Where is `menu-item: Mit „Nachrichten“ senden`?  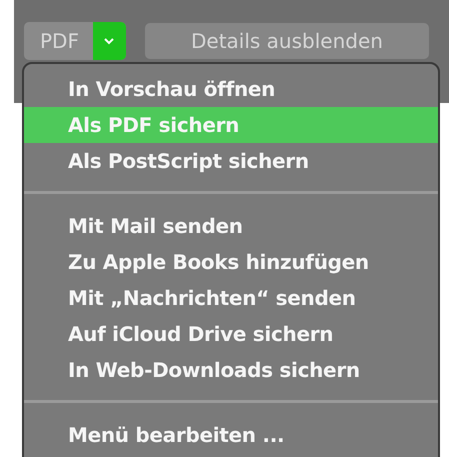 menu-item: Mit „Nachrichten“ senden is located at coordinates (231, 298).